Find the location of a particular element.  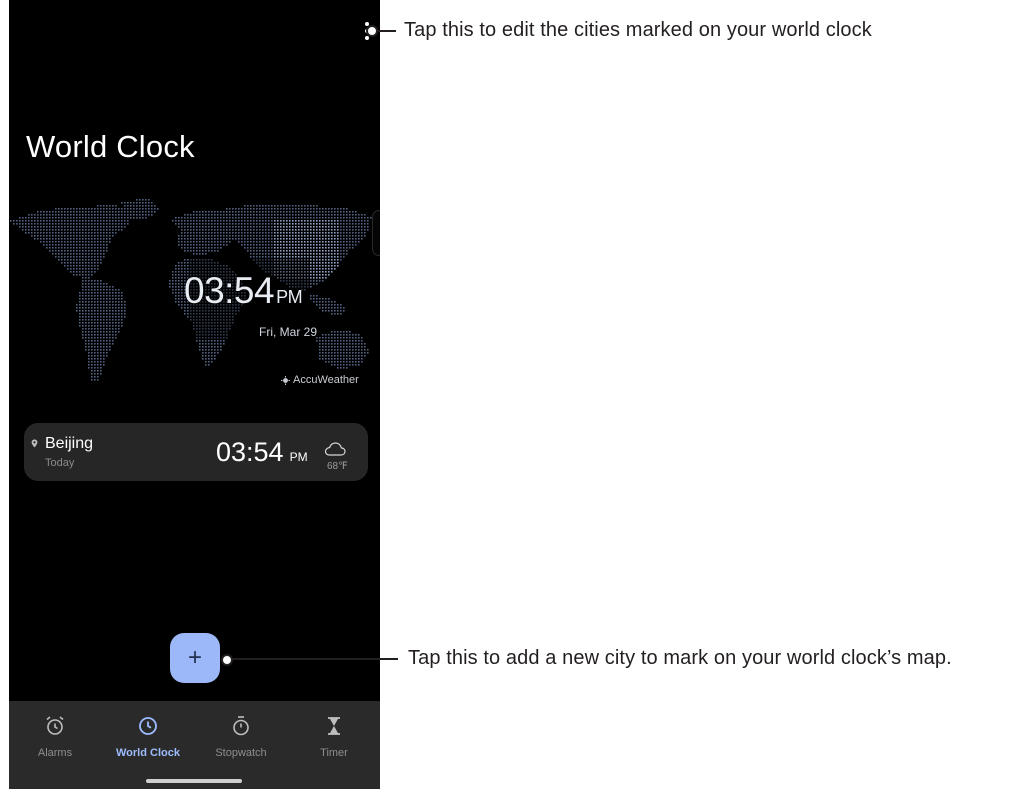

map-local-time: 03:54 PM is located at coordinates (243, 290).